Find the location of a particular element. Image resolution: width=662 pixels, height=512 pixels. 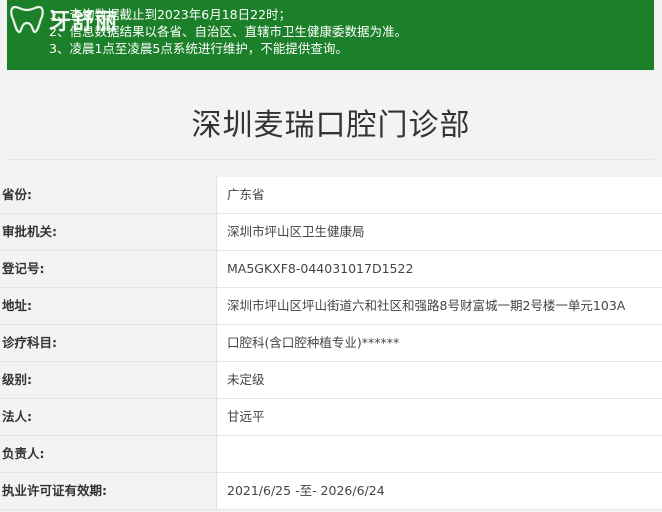

info-value: 未定级 is located at coordinates (439, 380).